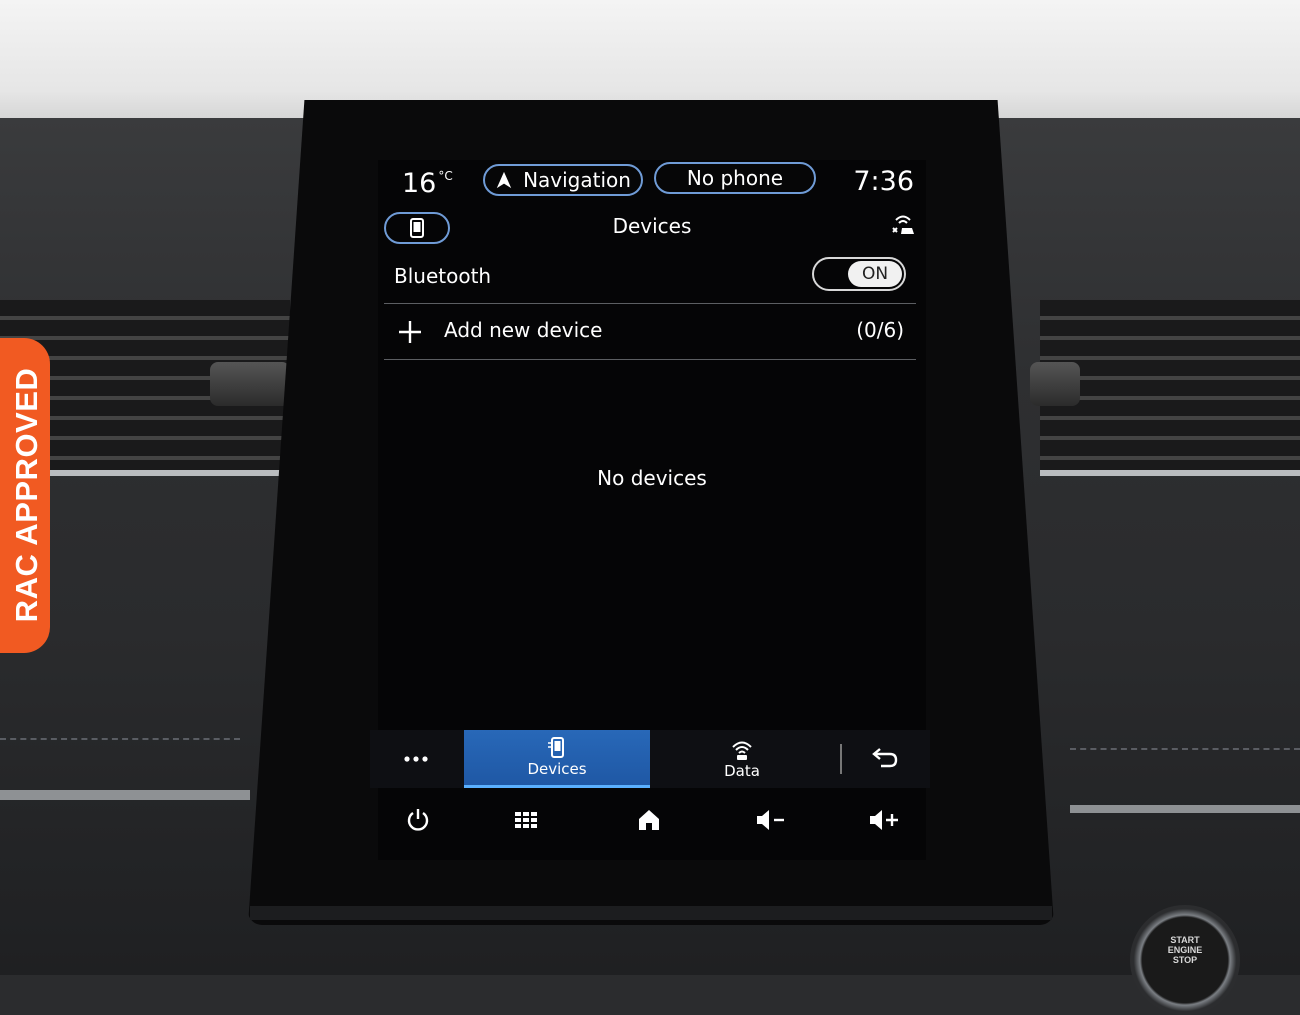  I want to click on empty-state-message: No devices, so click(652, 478).